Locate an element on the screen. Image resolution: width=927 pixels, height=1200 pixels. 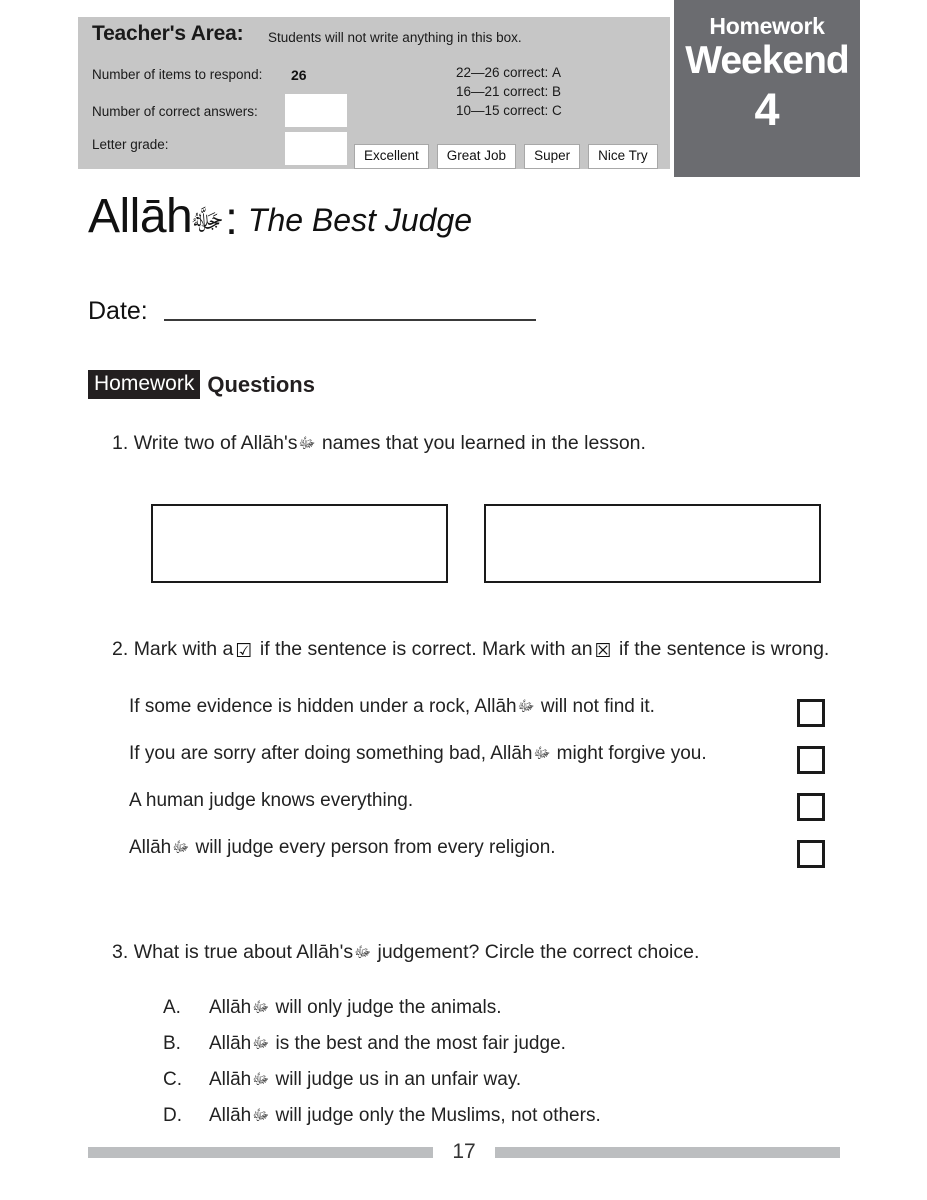
option-row-c: C. Allāhﷻ will judge us in an unfair way. is located at coordinates (483, 1085).